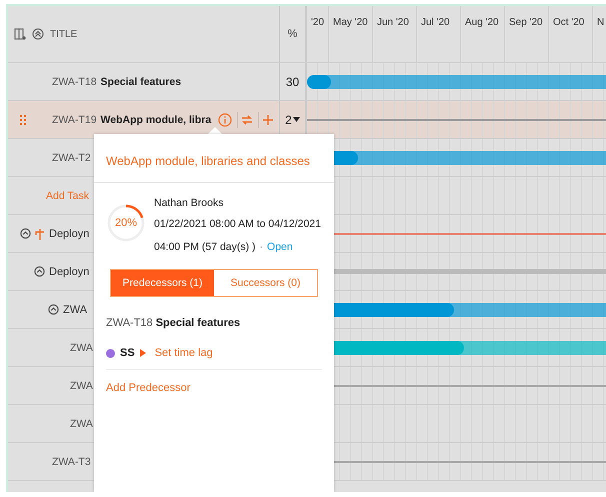 The image size is (606, 497). I want to click on percent-value: 2, so click(288, 119).